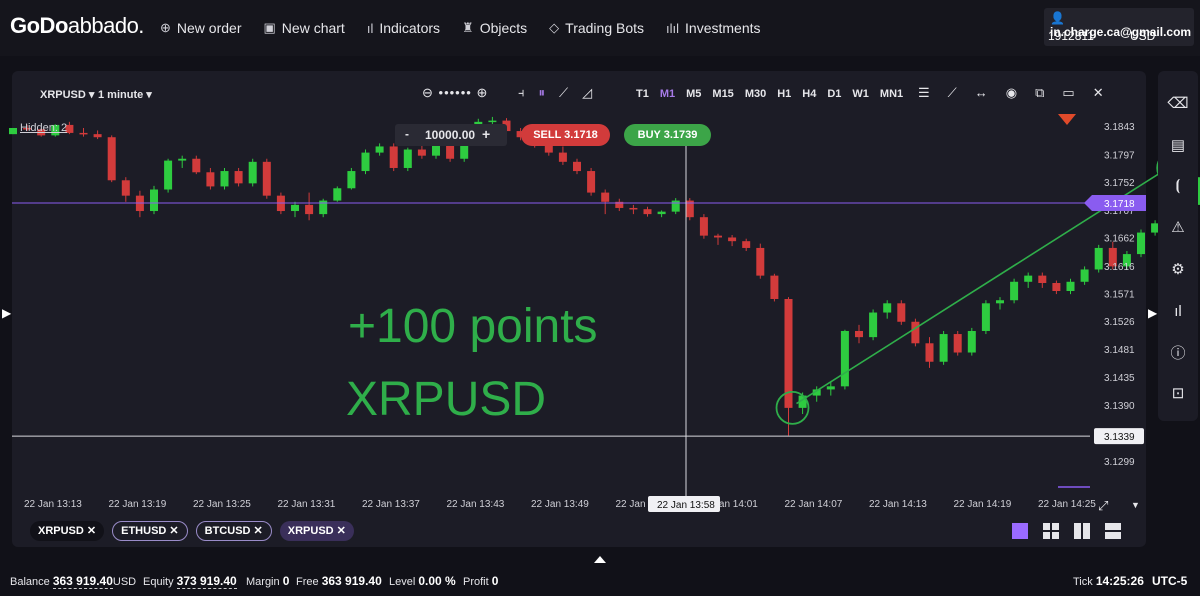  What do you see at coordinates (1119, 350) in the screenshot?
I see `y-tick-label: 3.1481` at bounding box center [1119, 350].